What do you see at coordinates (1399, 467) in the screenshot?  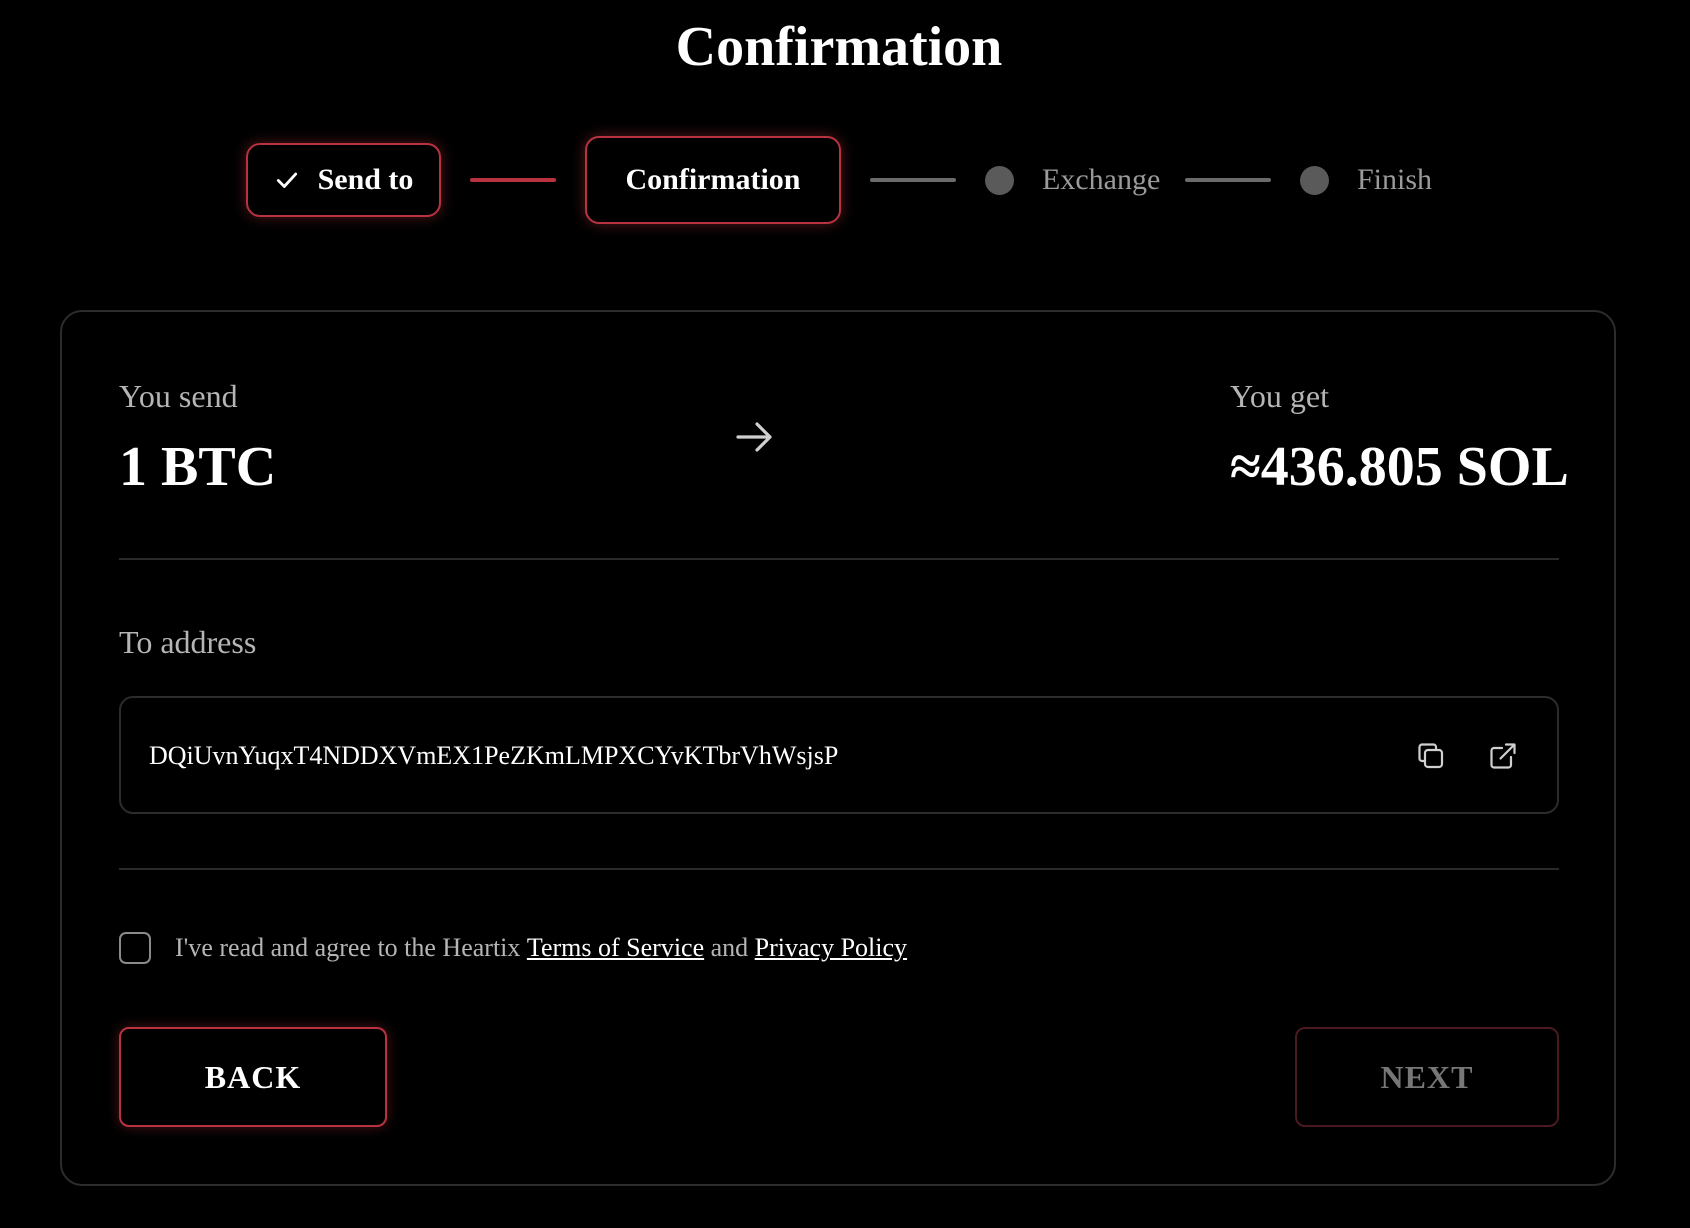 I see `get-amount: ≈436.805 SOL` at bounding box center [1399, 467].